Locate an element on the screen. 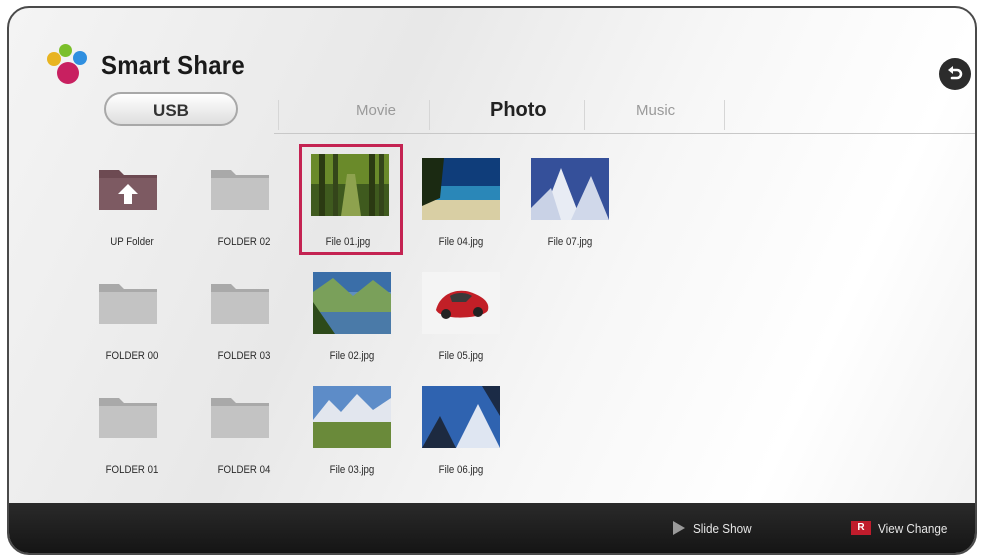 This screenshot has height=558, width=986. tab-music: Music is located at coordinates (655, 110).